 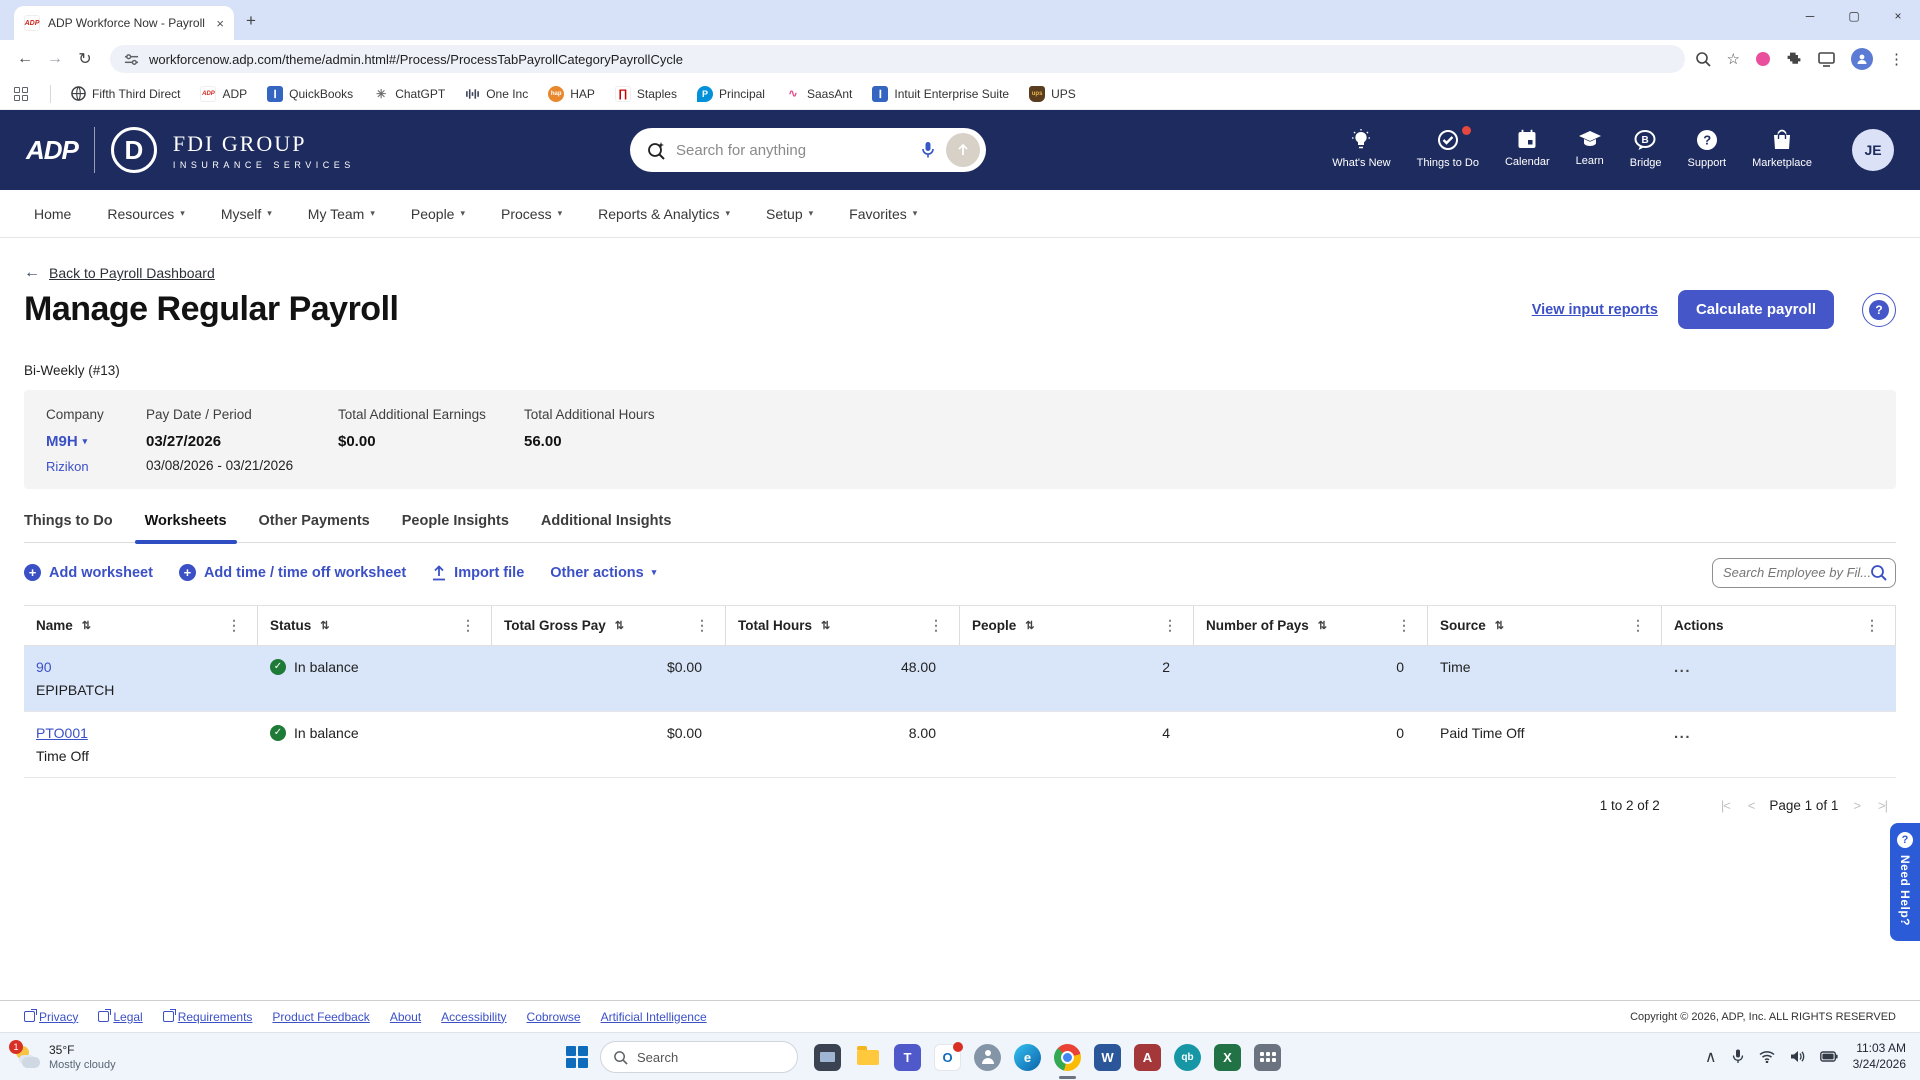 I want to click on other-actions-dropdown: Other actions ▾, so click(x=603, y=573).